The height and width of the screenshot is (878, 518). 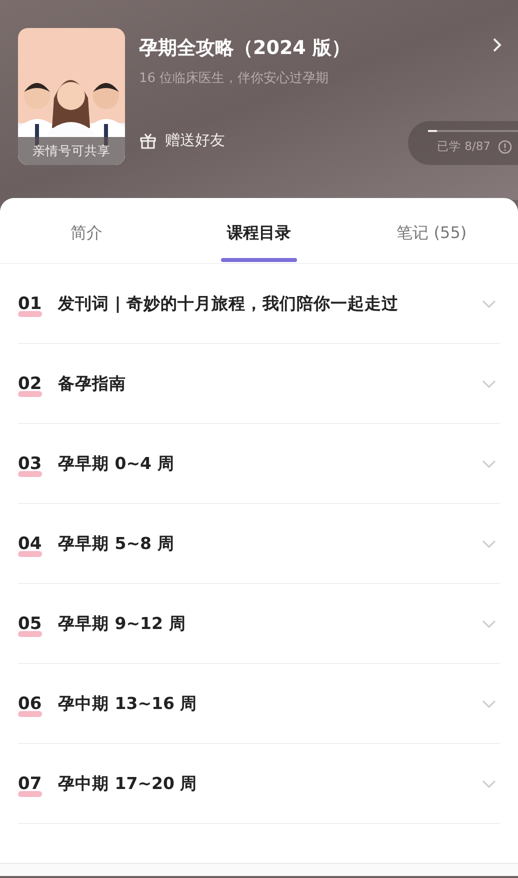 What do you see at coordinates (259, 543) in the screenshot?
I see `lesson-row: 04 孕早期 5~8 周` at bounding box center [259, 543].